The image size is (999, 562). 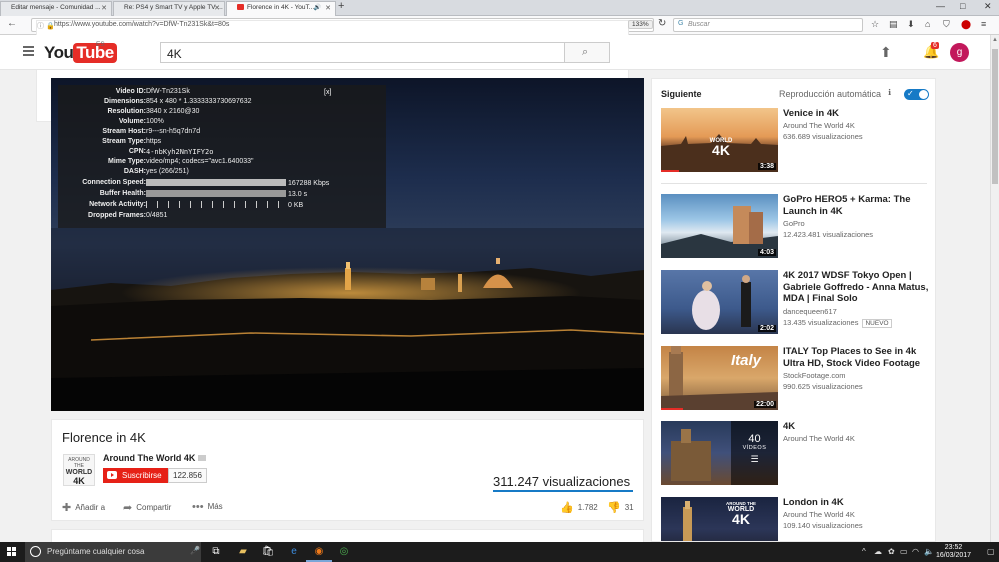 I want to click on task-view-icon: ⧉, so click(x=216, y=552).